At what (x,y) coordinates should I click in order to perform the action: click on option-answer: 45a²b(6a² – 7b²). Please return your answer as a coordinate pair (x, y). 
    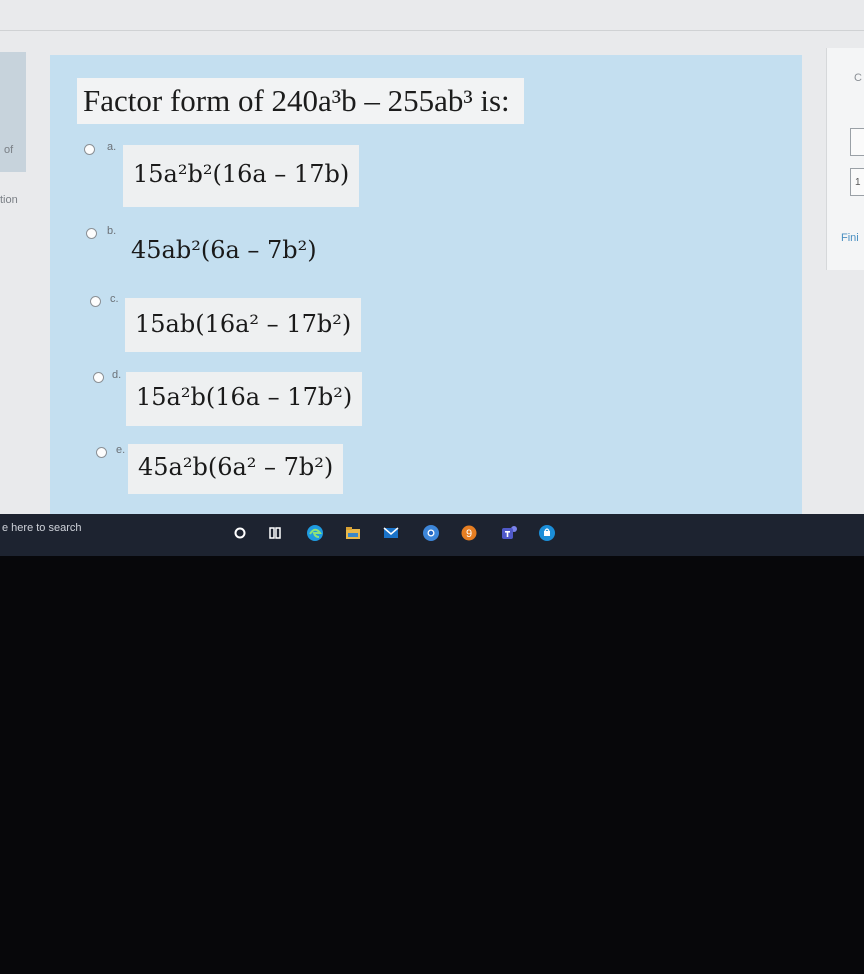
    Looking at the image, I should click on (236, 469).